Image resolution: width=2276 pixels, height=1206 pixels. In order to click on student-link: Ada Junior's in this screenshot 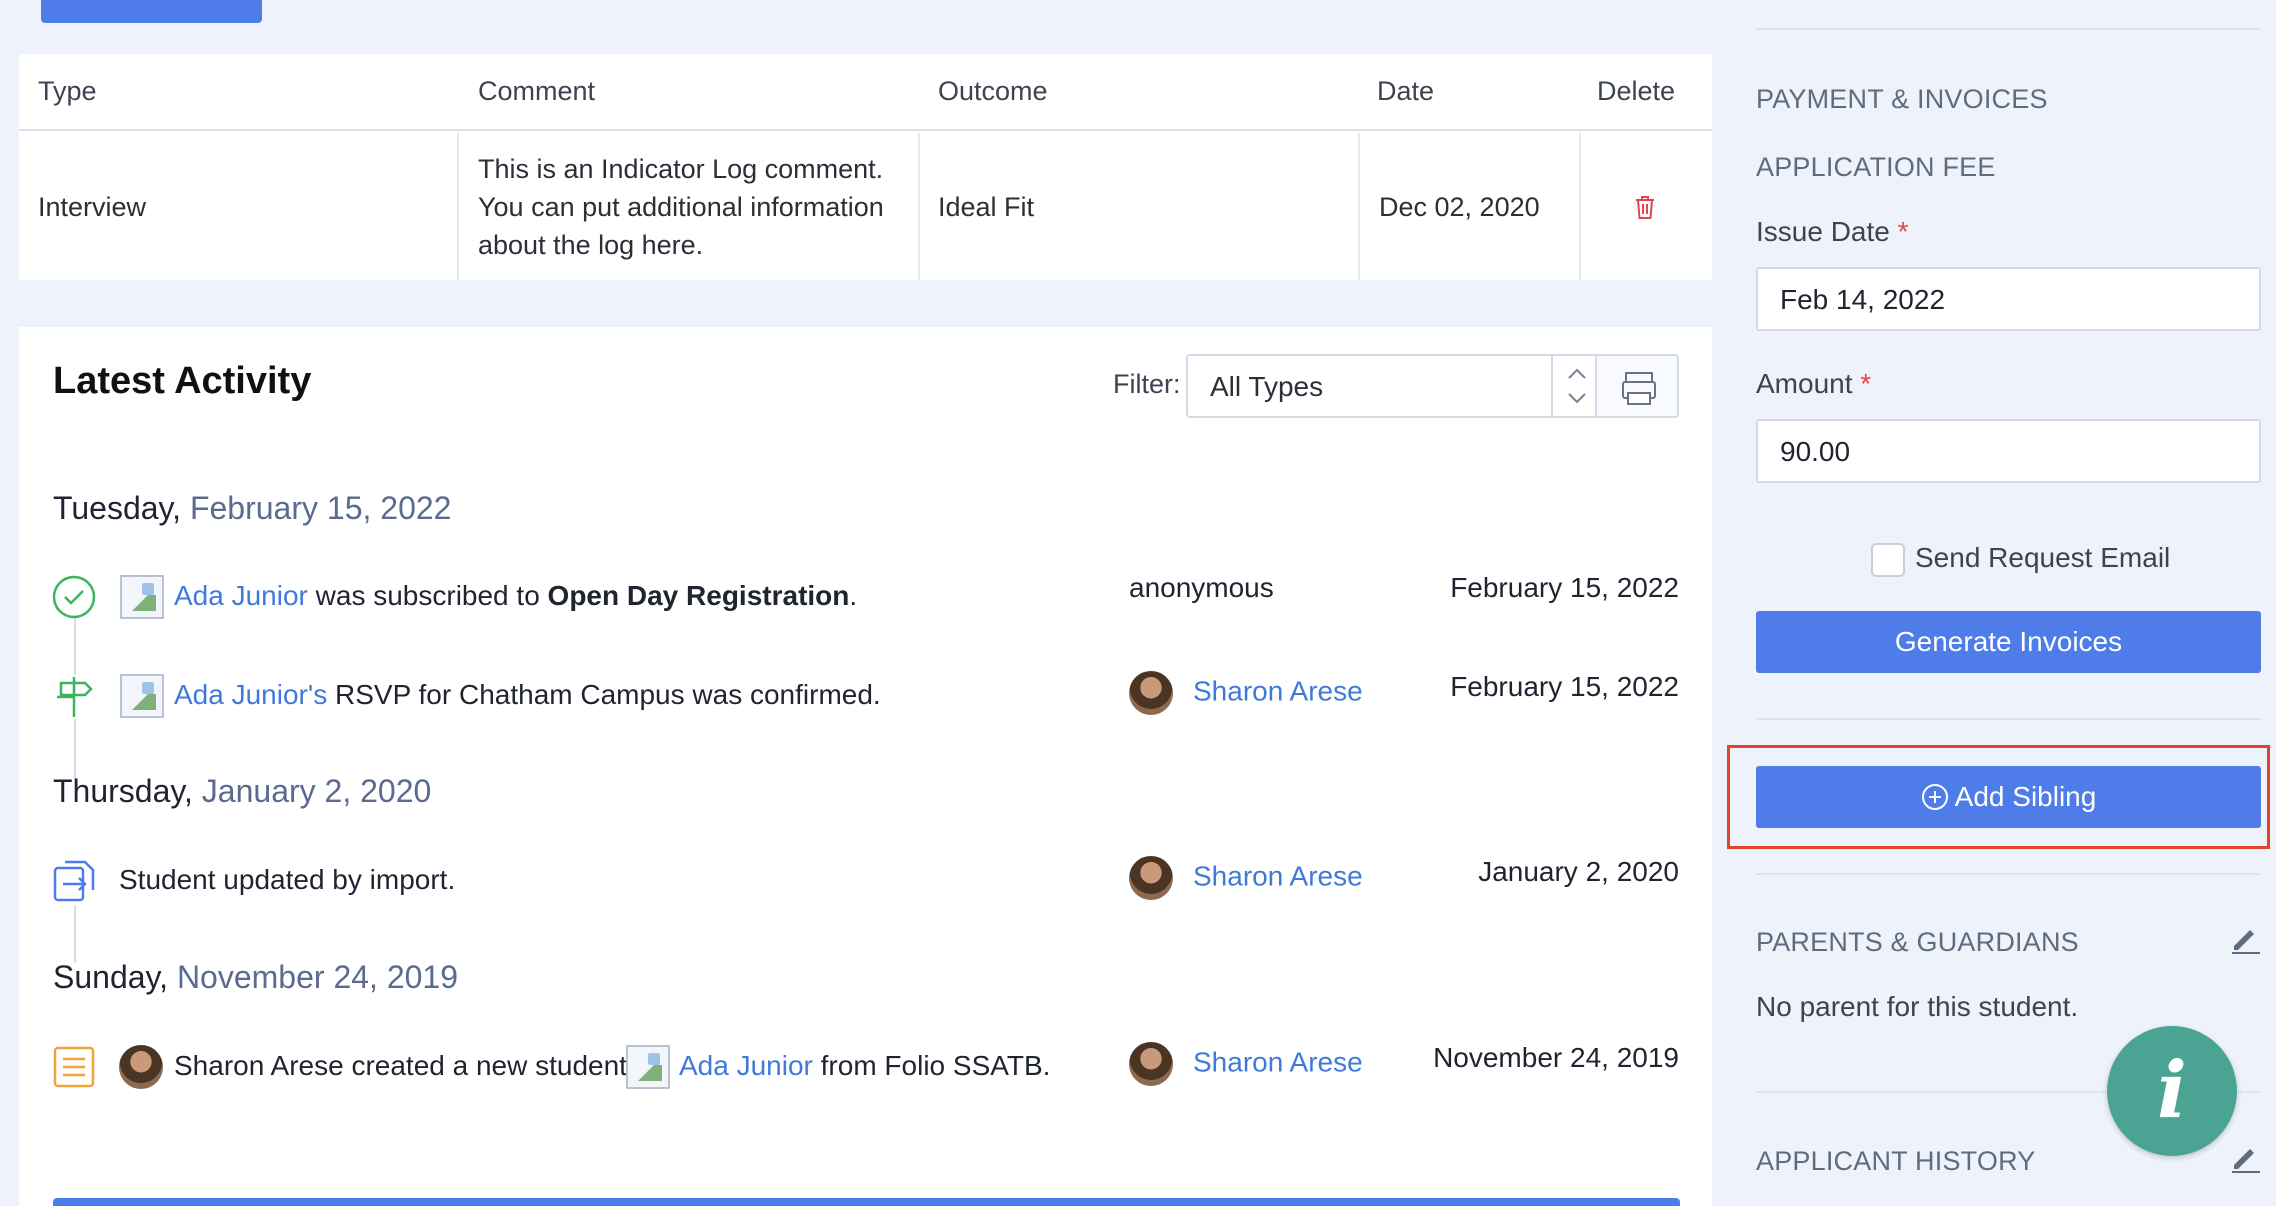, I will do `click(250, 694)`.